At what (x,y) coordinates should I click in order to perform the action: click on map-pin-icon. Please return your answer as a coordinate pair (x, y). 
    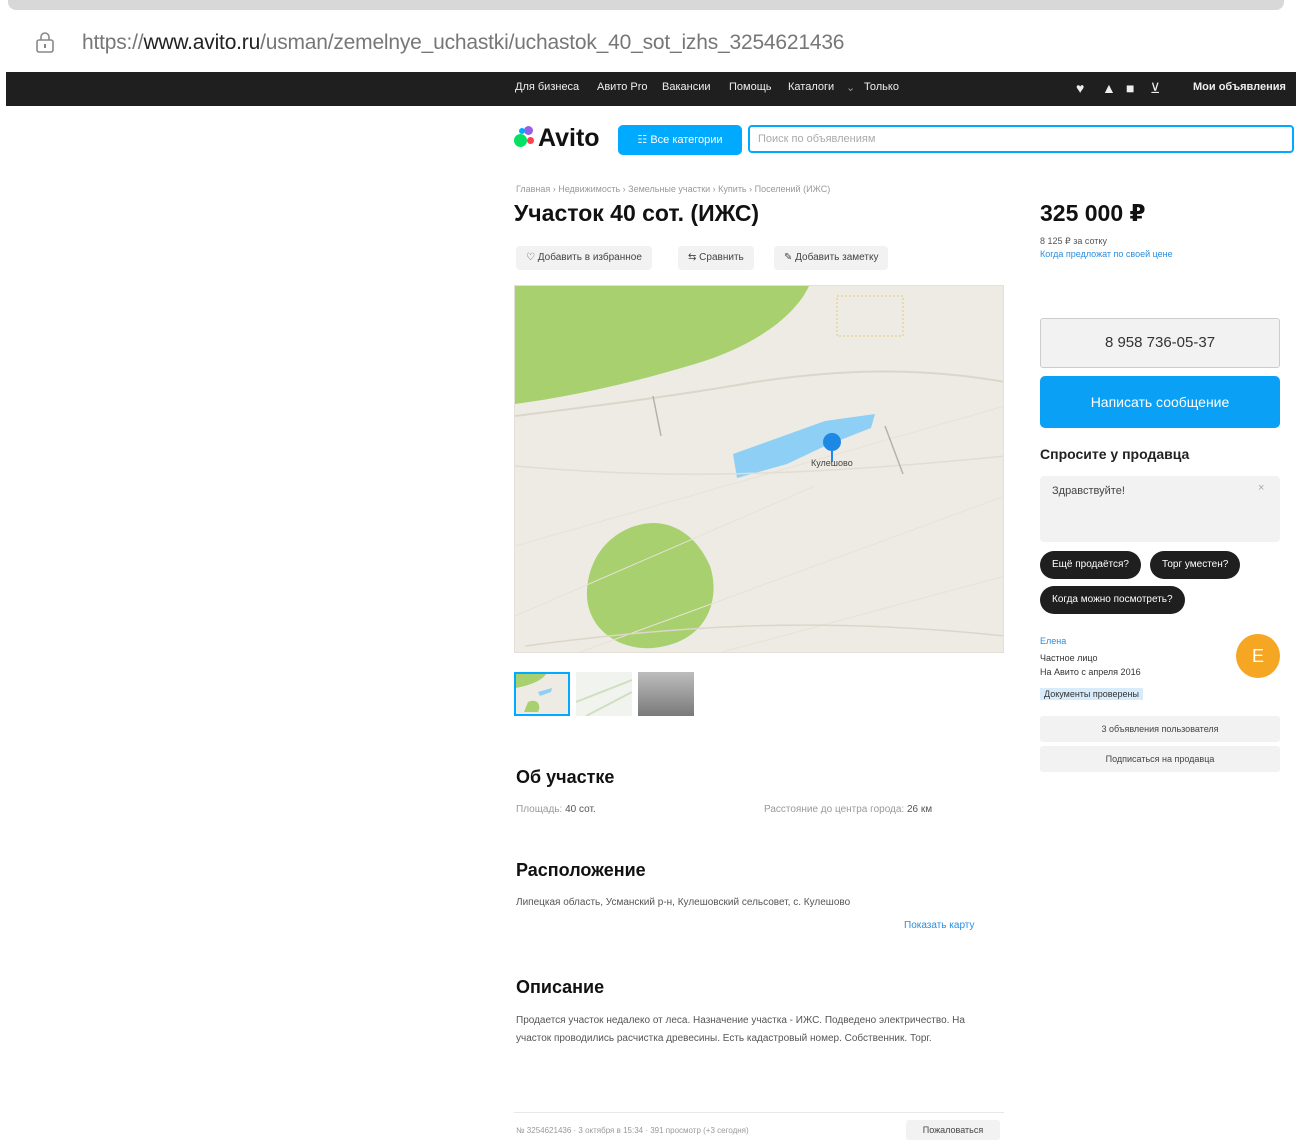
    Looking at the image, I should click on (832, 442).